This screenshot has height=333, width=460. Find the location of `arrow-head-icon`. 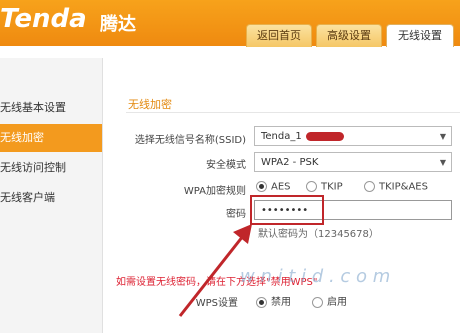

arrow-head-icon is located at coordinates (242, 234).